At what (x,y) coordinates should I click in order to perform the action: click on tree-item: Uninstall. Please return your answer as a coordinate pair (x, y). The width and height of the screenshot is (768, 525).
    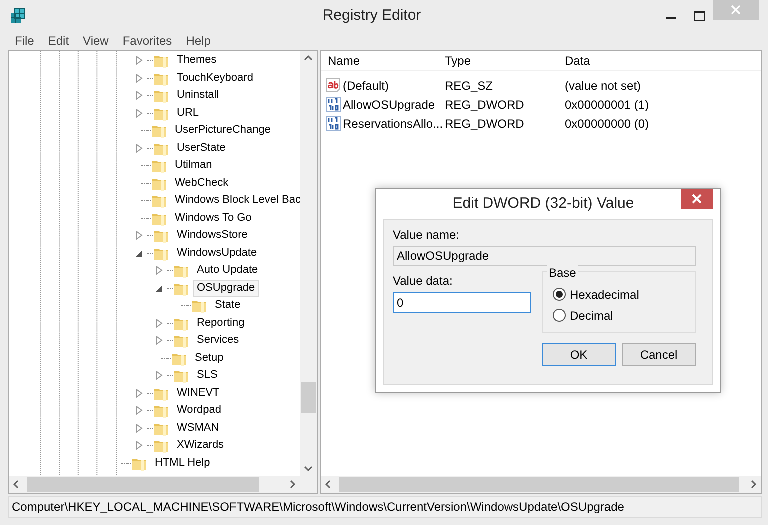
    Looking at the image, I should click on (198, 95).